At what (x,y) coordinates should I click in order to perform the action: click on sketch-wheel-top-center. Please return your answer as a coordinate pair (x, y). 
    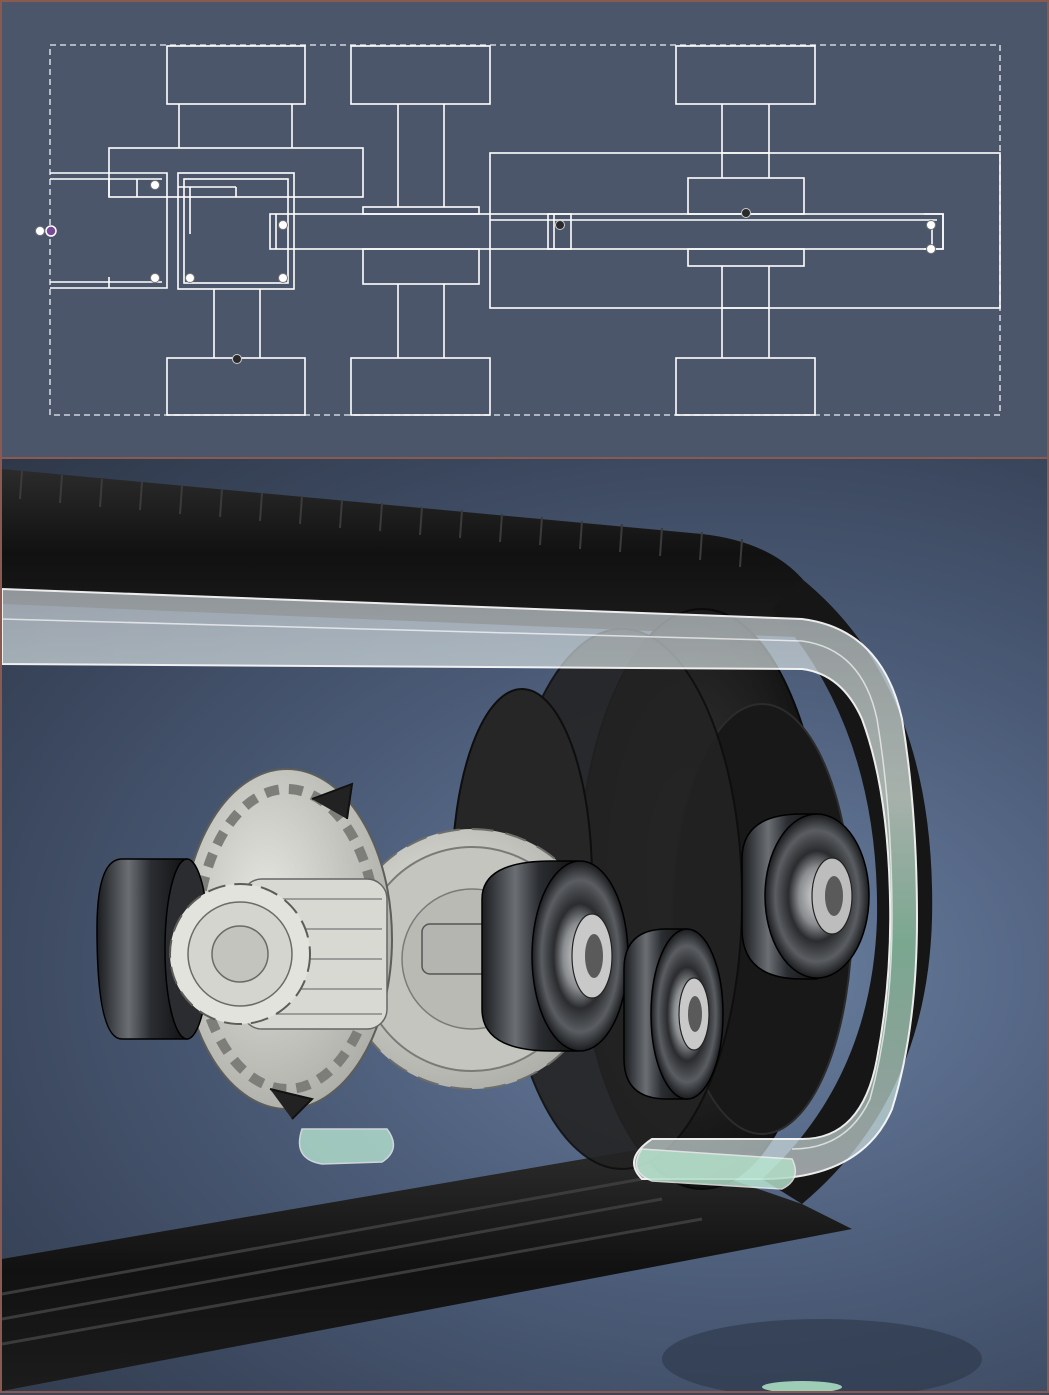
    Looking at the image, I should click on (420, 75).